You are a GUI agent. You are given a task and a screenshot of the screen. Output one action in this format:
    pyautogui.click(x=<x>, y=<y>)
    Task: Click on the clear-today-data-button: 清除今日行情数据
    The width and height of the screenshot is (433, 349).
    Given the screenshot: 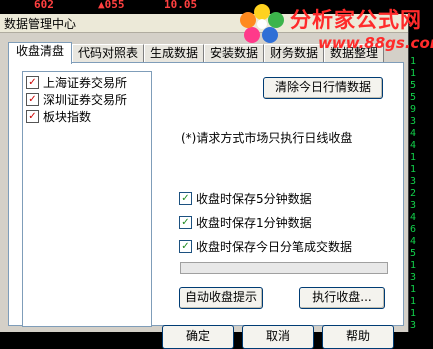 What is the action you would take?
    pyautogui.click(x=323, y=88)
    